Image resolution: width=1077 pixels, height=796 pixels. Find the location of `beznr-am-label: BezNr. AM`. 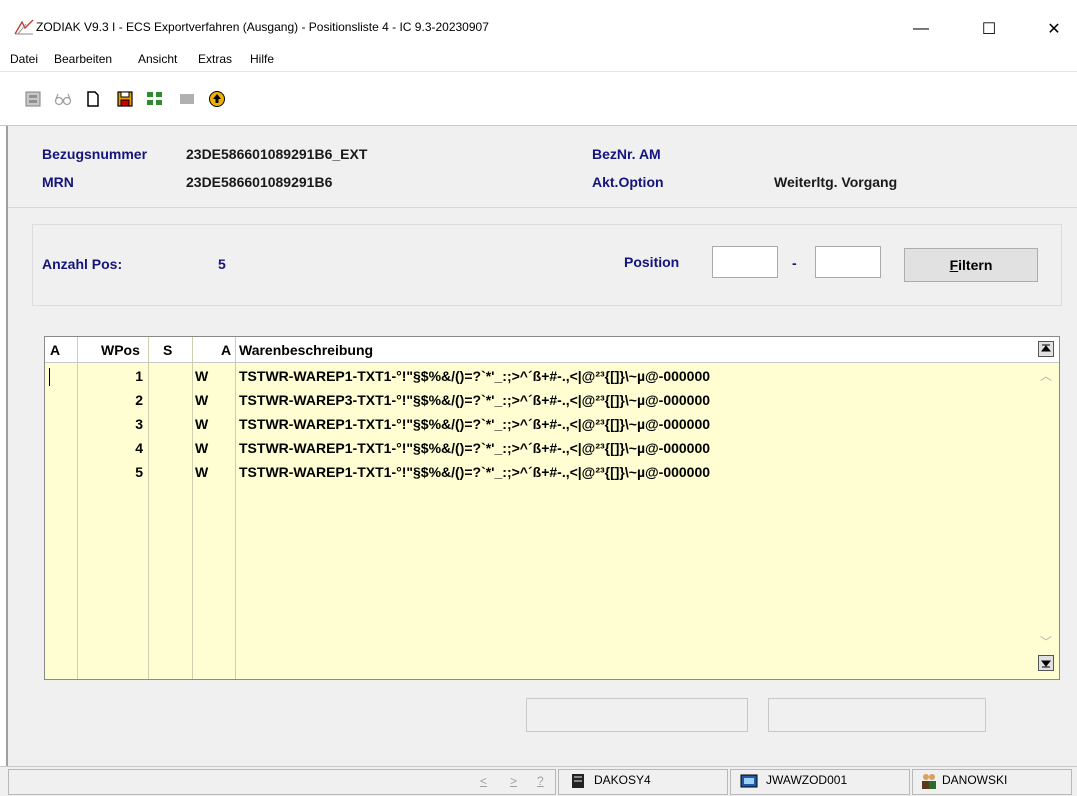

beznr-am-label: BezNr. AM is located at coordinates (626, 154).